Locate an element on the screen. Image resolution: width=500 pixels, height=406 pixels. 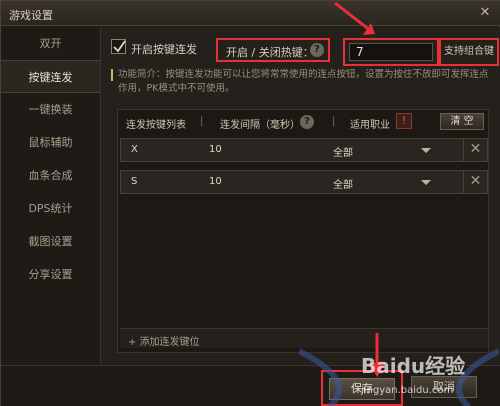
col-interval: 连发间隔（毫秒） is located at coordinates (260, 125).